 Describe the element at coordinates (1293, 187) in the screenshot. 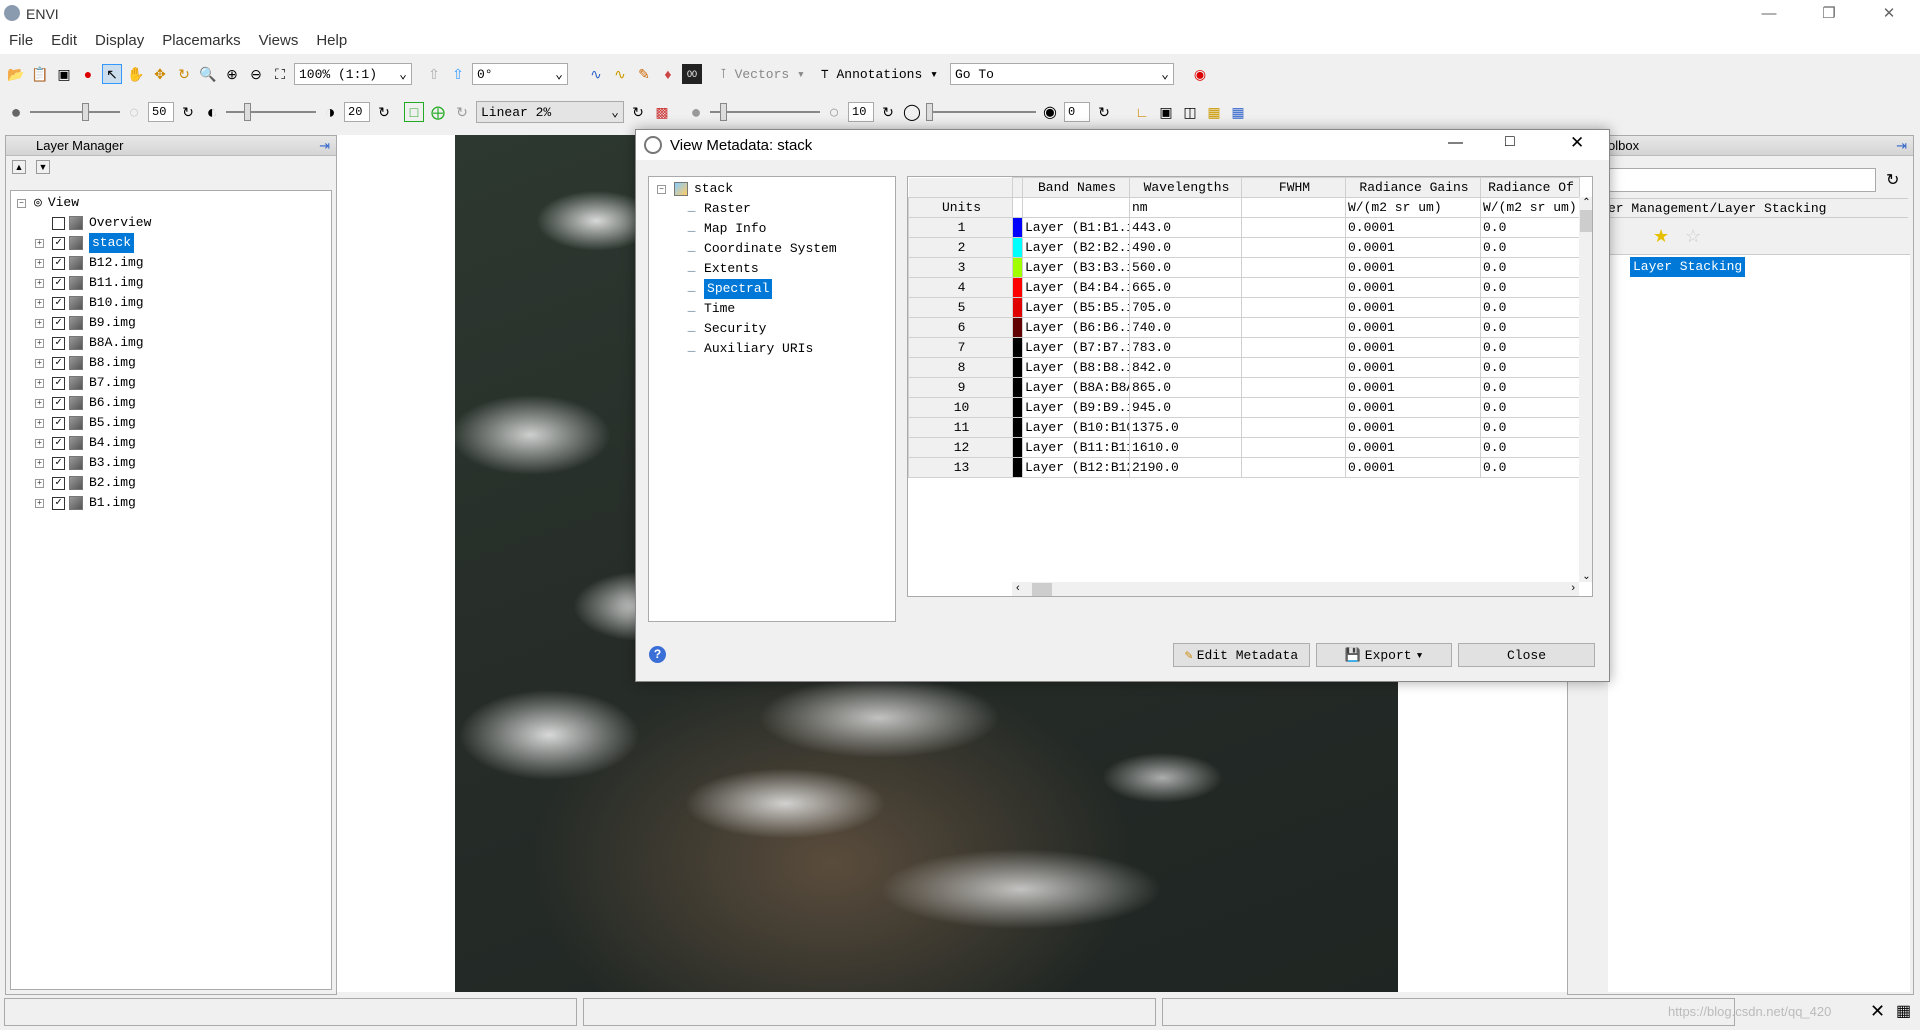

I see `column-header: FWHM` at that location.